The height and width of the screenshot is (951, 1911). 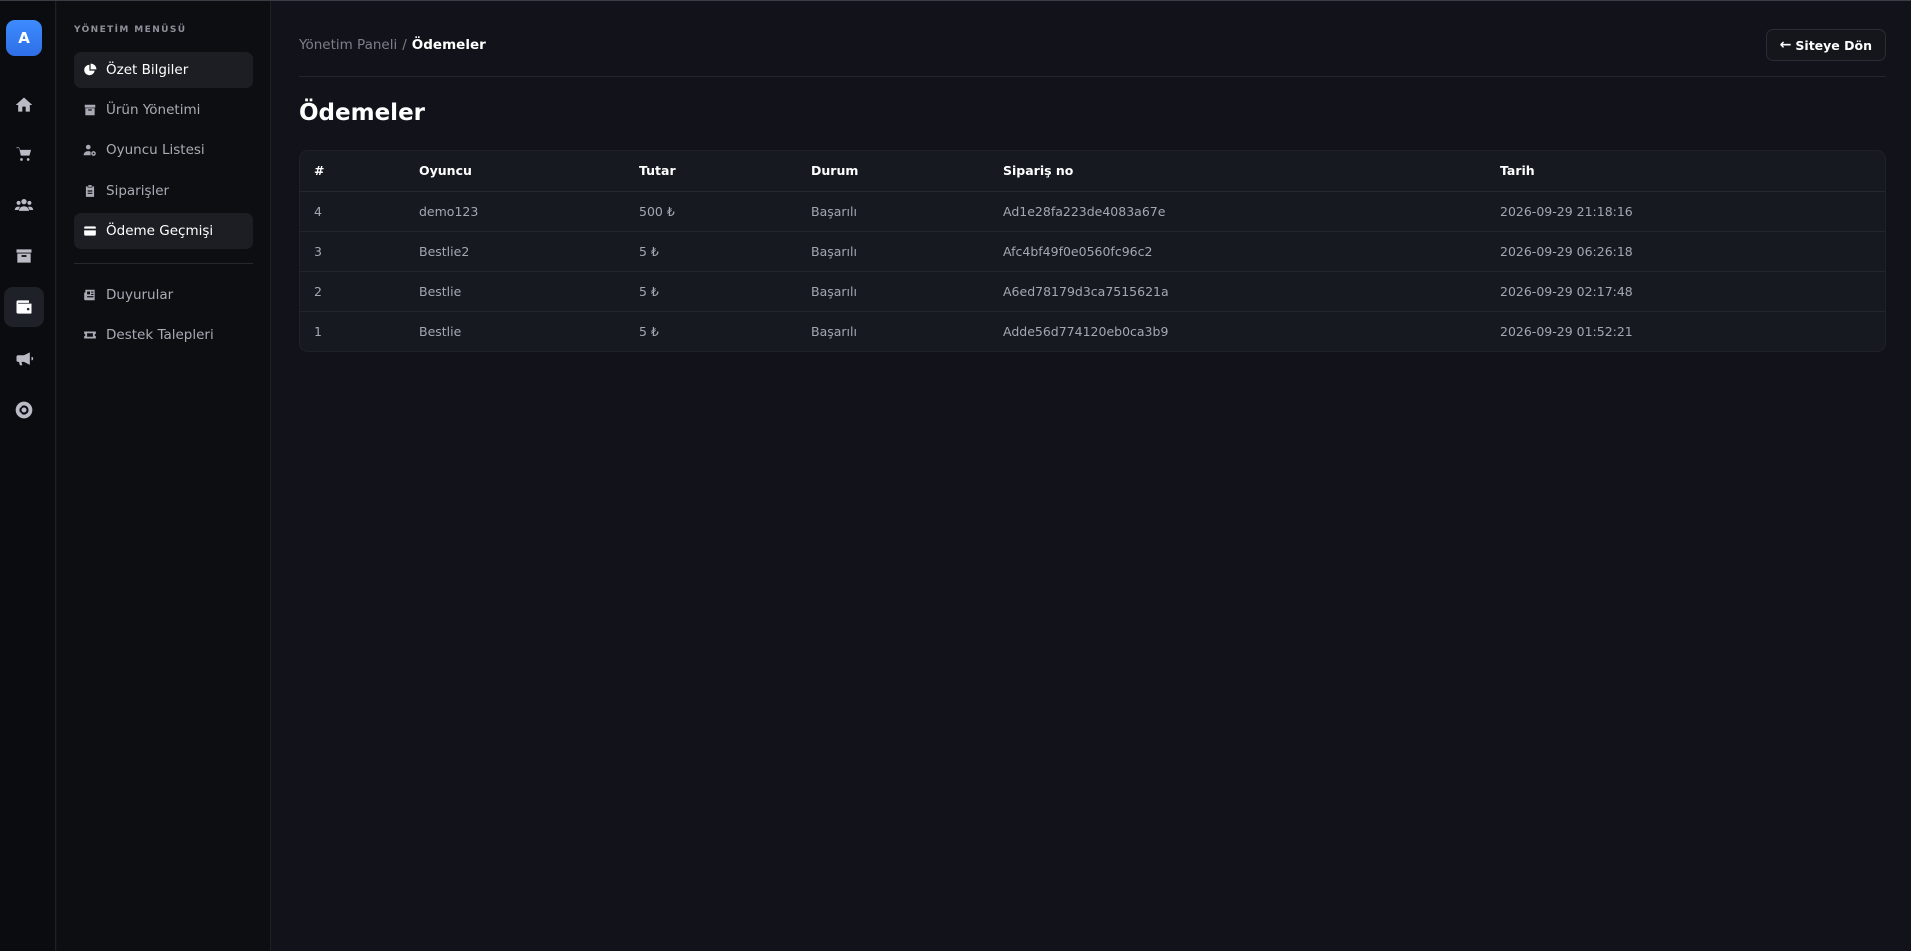 I want to click on wallet-icon, so click(x=24, y=307).